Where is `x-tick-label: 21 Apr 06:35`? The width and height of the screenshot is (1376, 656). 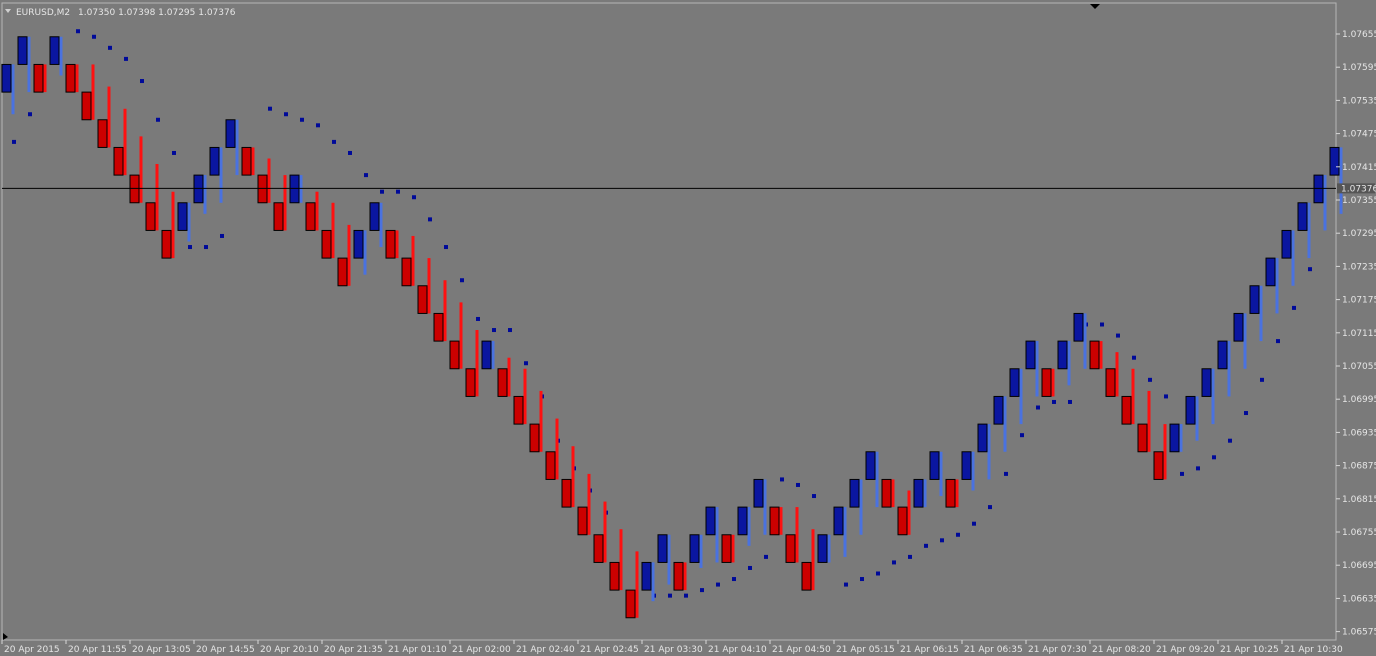
x-tick-label: 21 Apr 06:35 is located at coordinates (993, 650).